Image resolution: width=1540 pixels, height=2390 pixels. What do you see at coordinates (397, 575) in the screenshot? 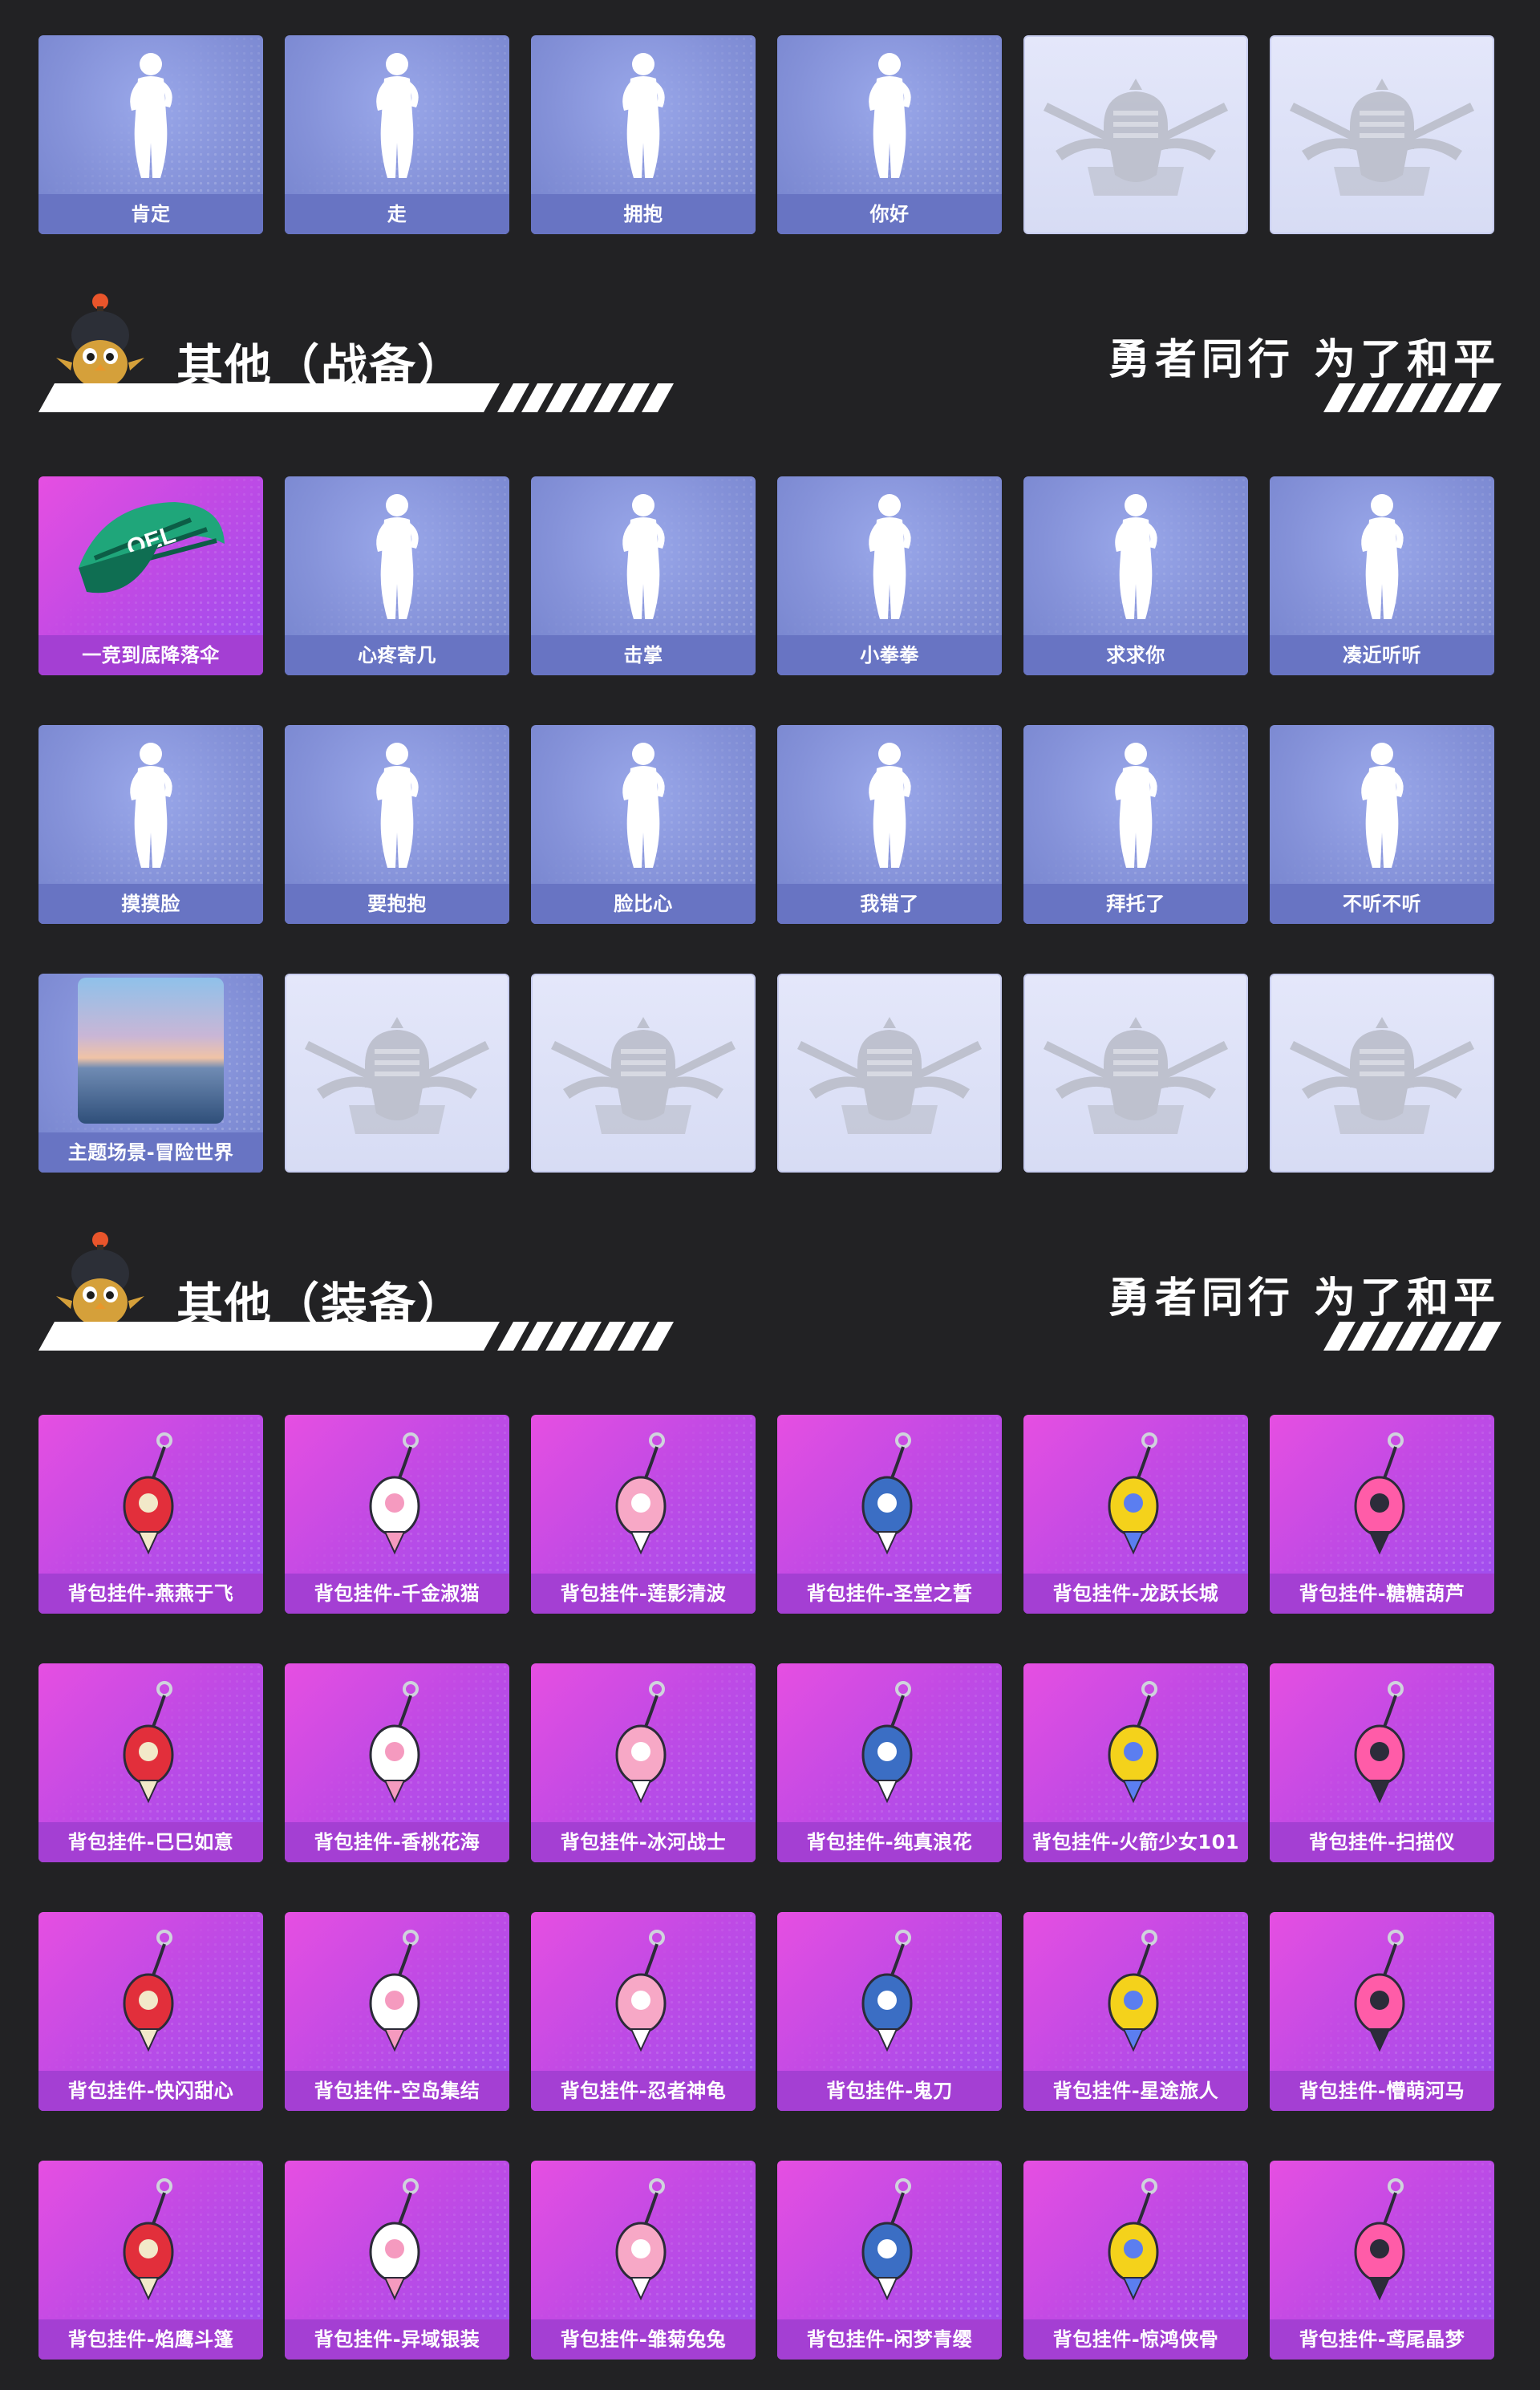
I see `item-card: 心疼寄几` at bounding box center [397, 575].